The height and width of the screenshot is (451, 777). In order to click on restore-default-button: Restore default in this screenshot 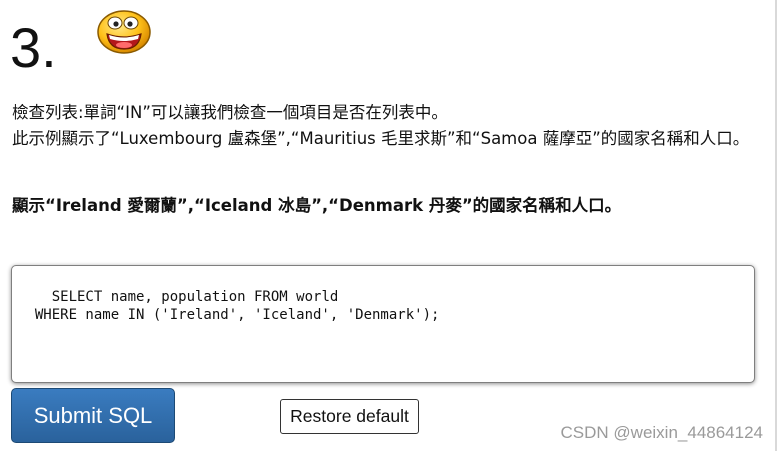, I will do `click(349, 416)`.